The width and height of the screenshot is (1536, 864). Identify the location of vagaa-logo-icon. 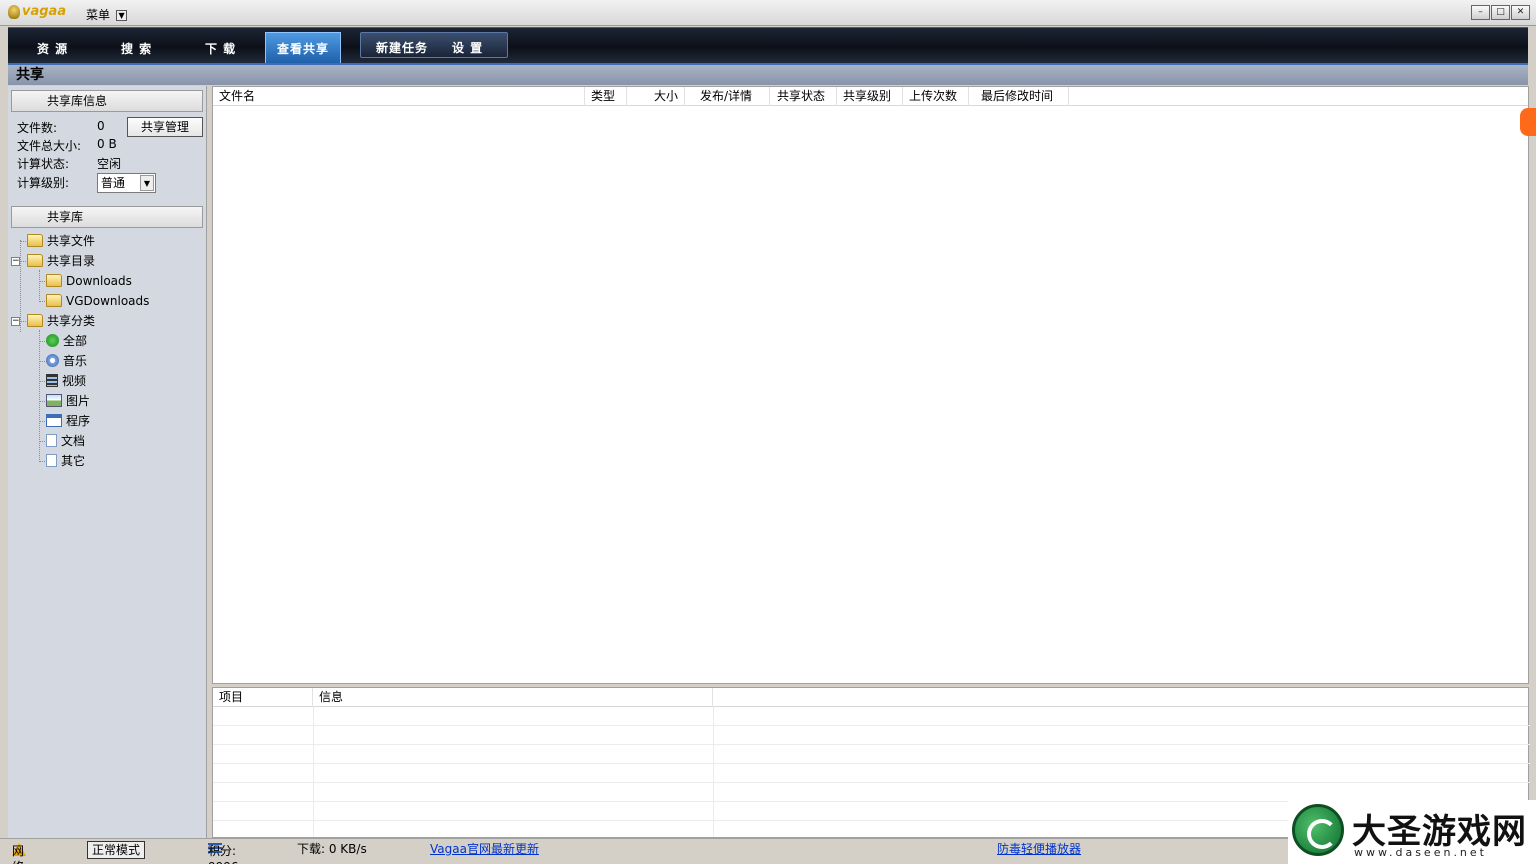
(14, 11).